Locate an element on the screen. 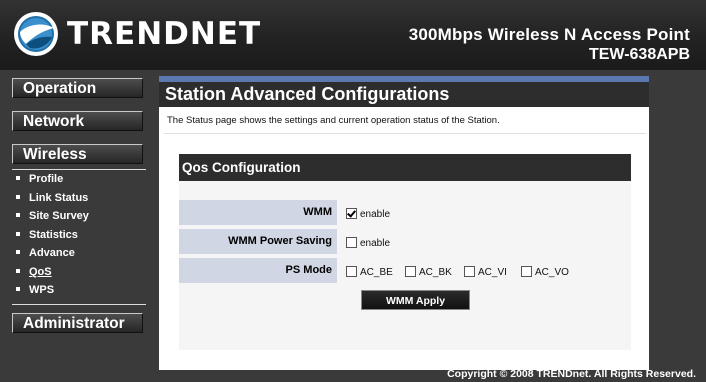  ps-mode-ac-be-label: AC_BE is located at coordinates (376, 272).